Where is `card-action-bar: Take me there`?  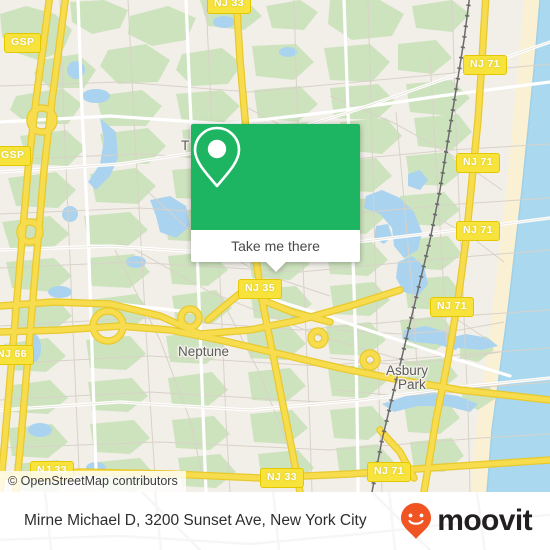
card-action-bar: Take me there is located at coordinates (275, 246).